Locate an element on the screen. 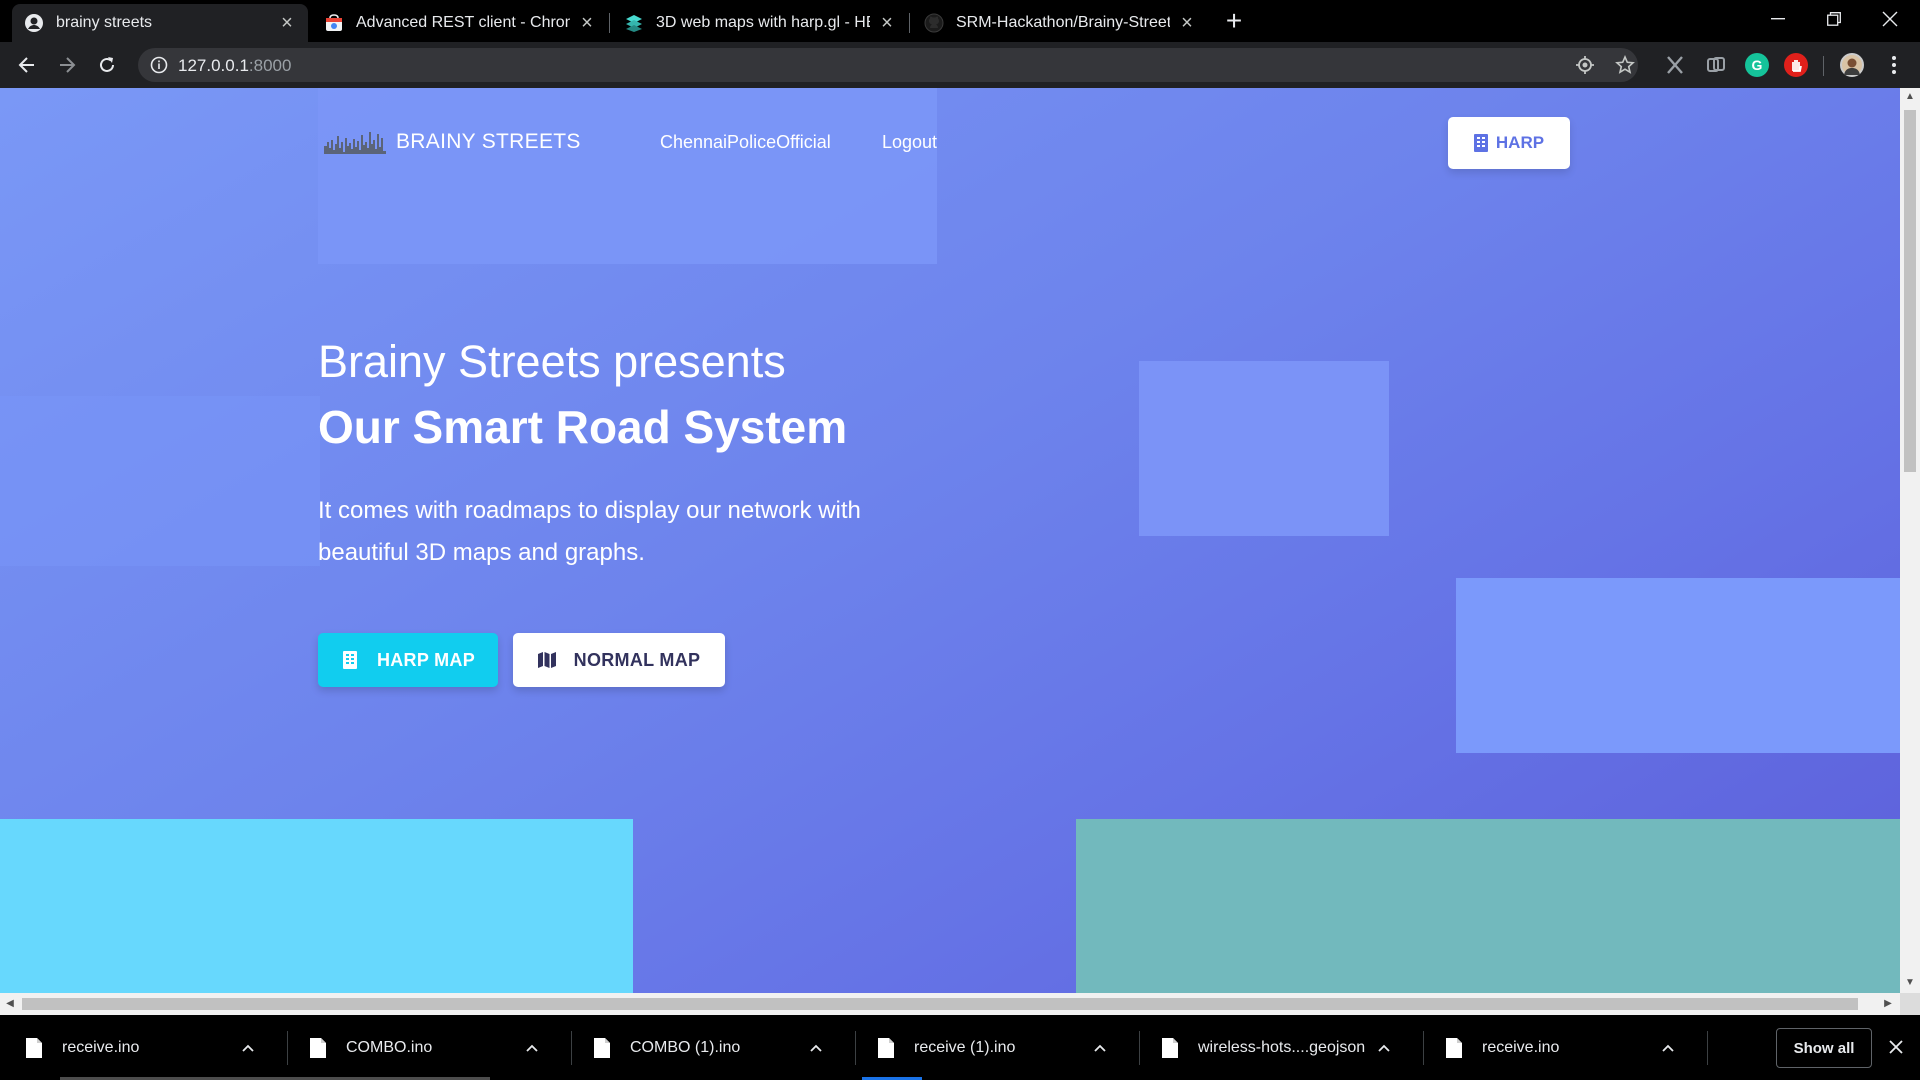 This screenshot has height=1080, width=1920. map-icon is located at coordinates (546, 660).